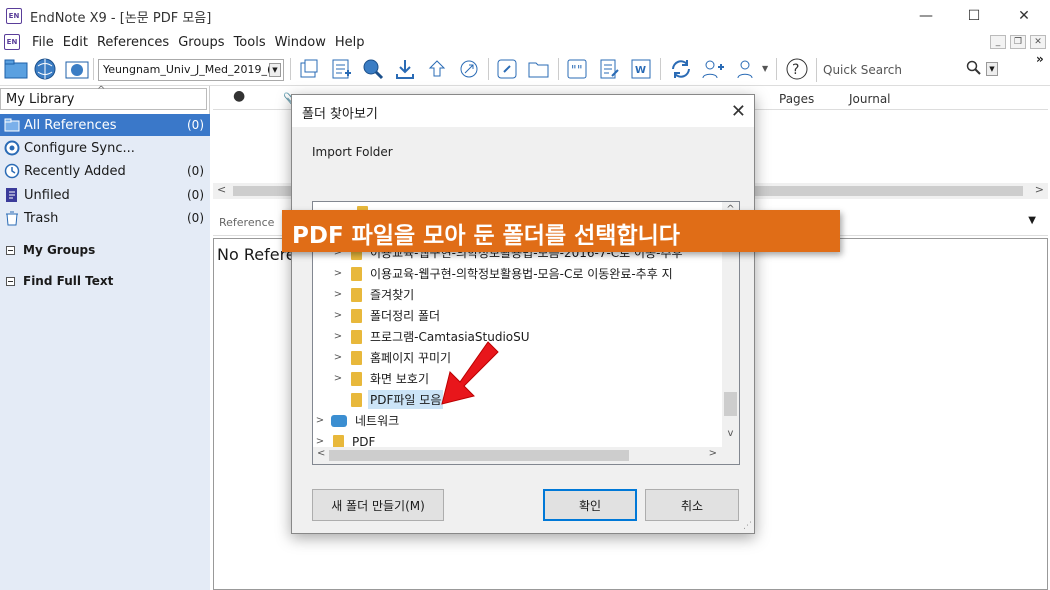  What do you see at coordinates (45, 69) in the screenshot?
I see `online-search-mode-icon` at bounding box center [45, 69].